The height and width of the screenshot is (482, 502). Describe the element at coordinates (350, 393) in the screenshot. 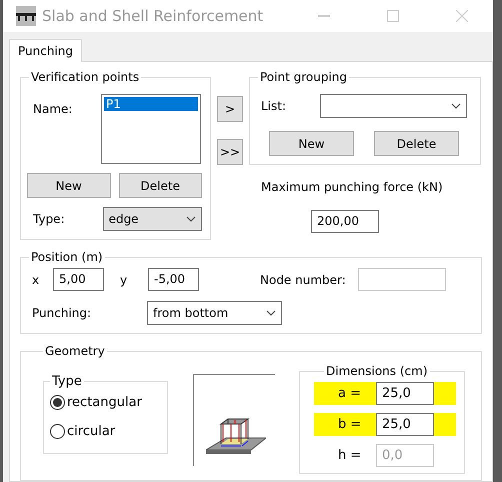

I see `dimension-label: a =` at that location.